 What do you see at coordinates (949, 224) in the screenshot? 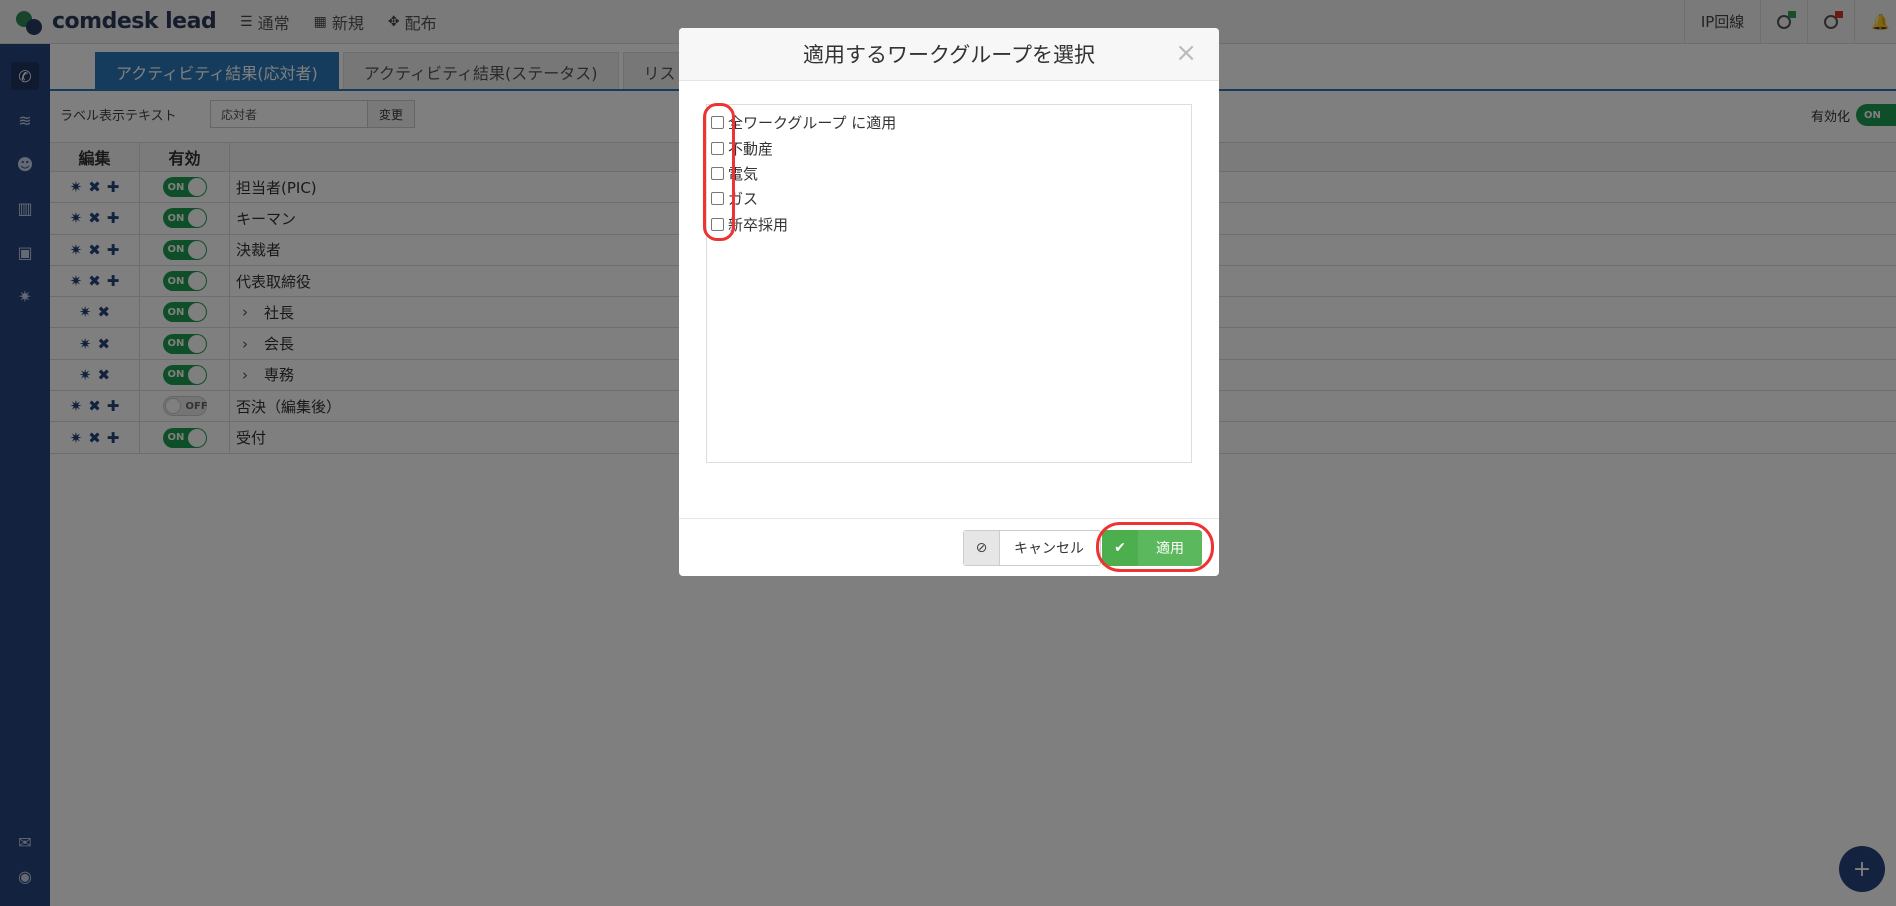
I see `workgroup-option: 新卒採用` at bounding box center [949, 224].